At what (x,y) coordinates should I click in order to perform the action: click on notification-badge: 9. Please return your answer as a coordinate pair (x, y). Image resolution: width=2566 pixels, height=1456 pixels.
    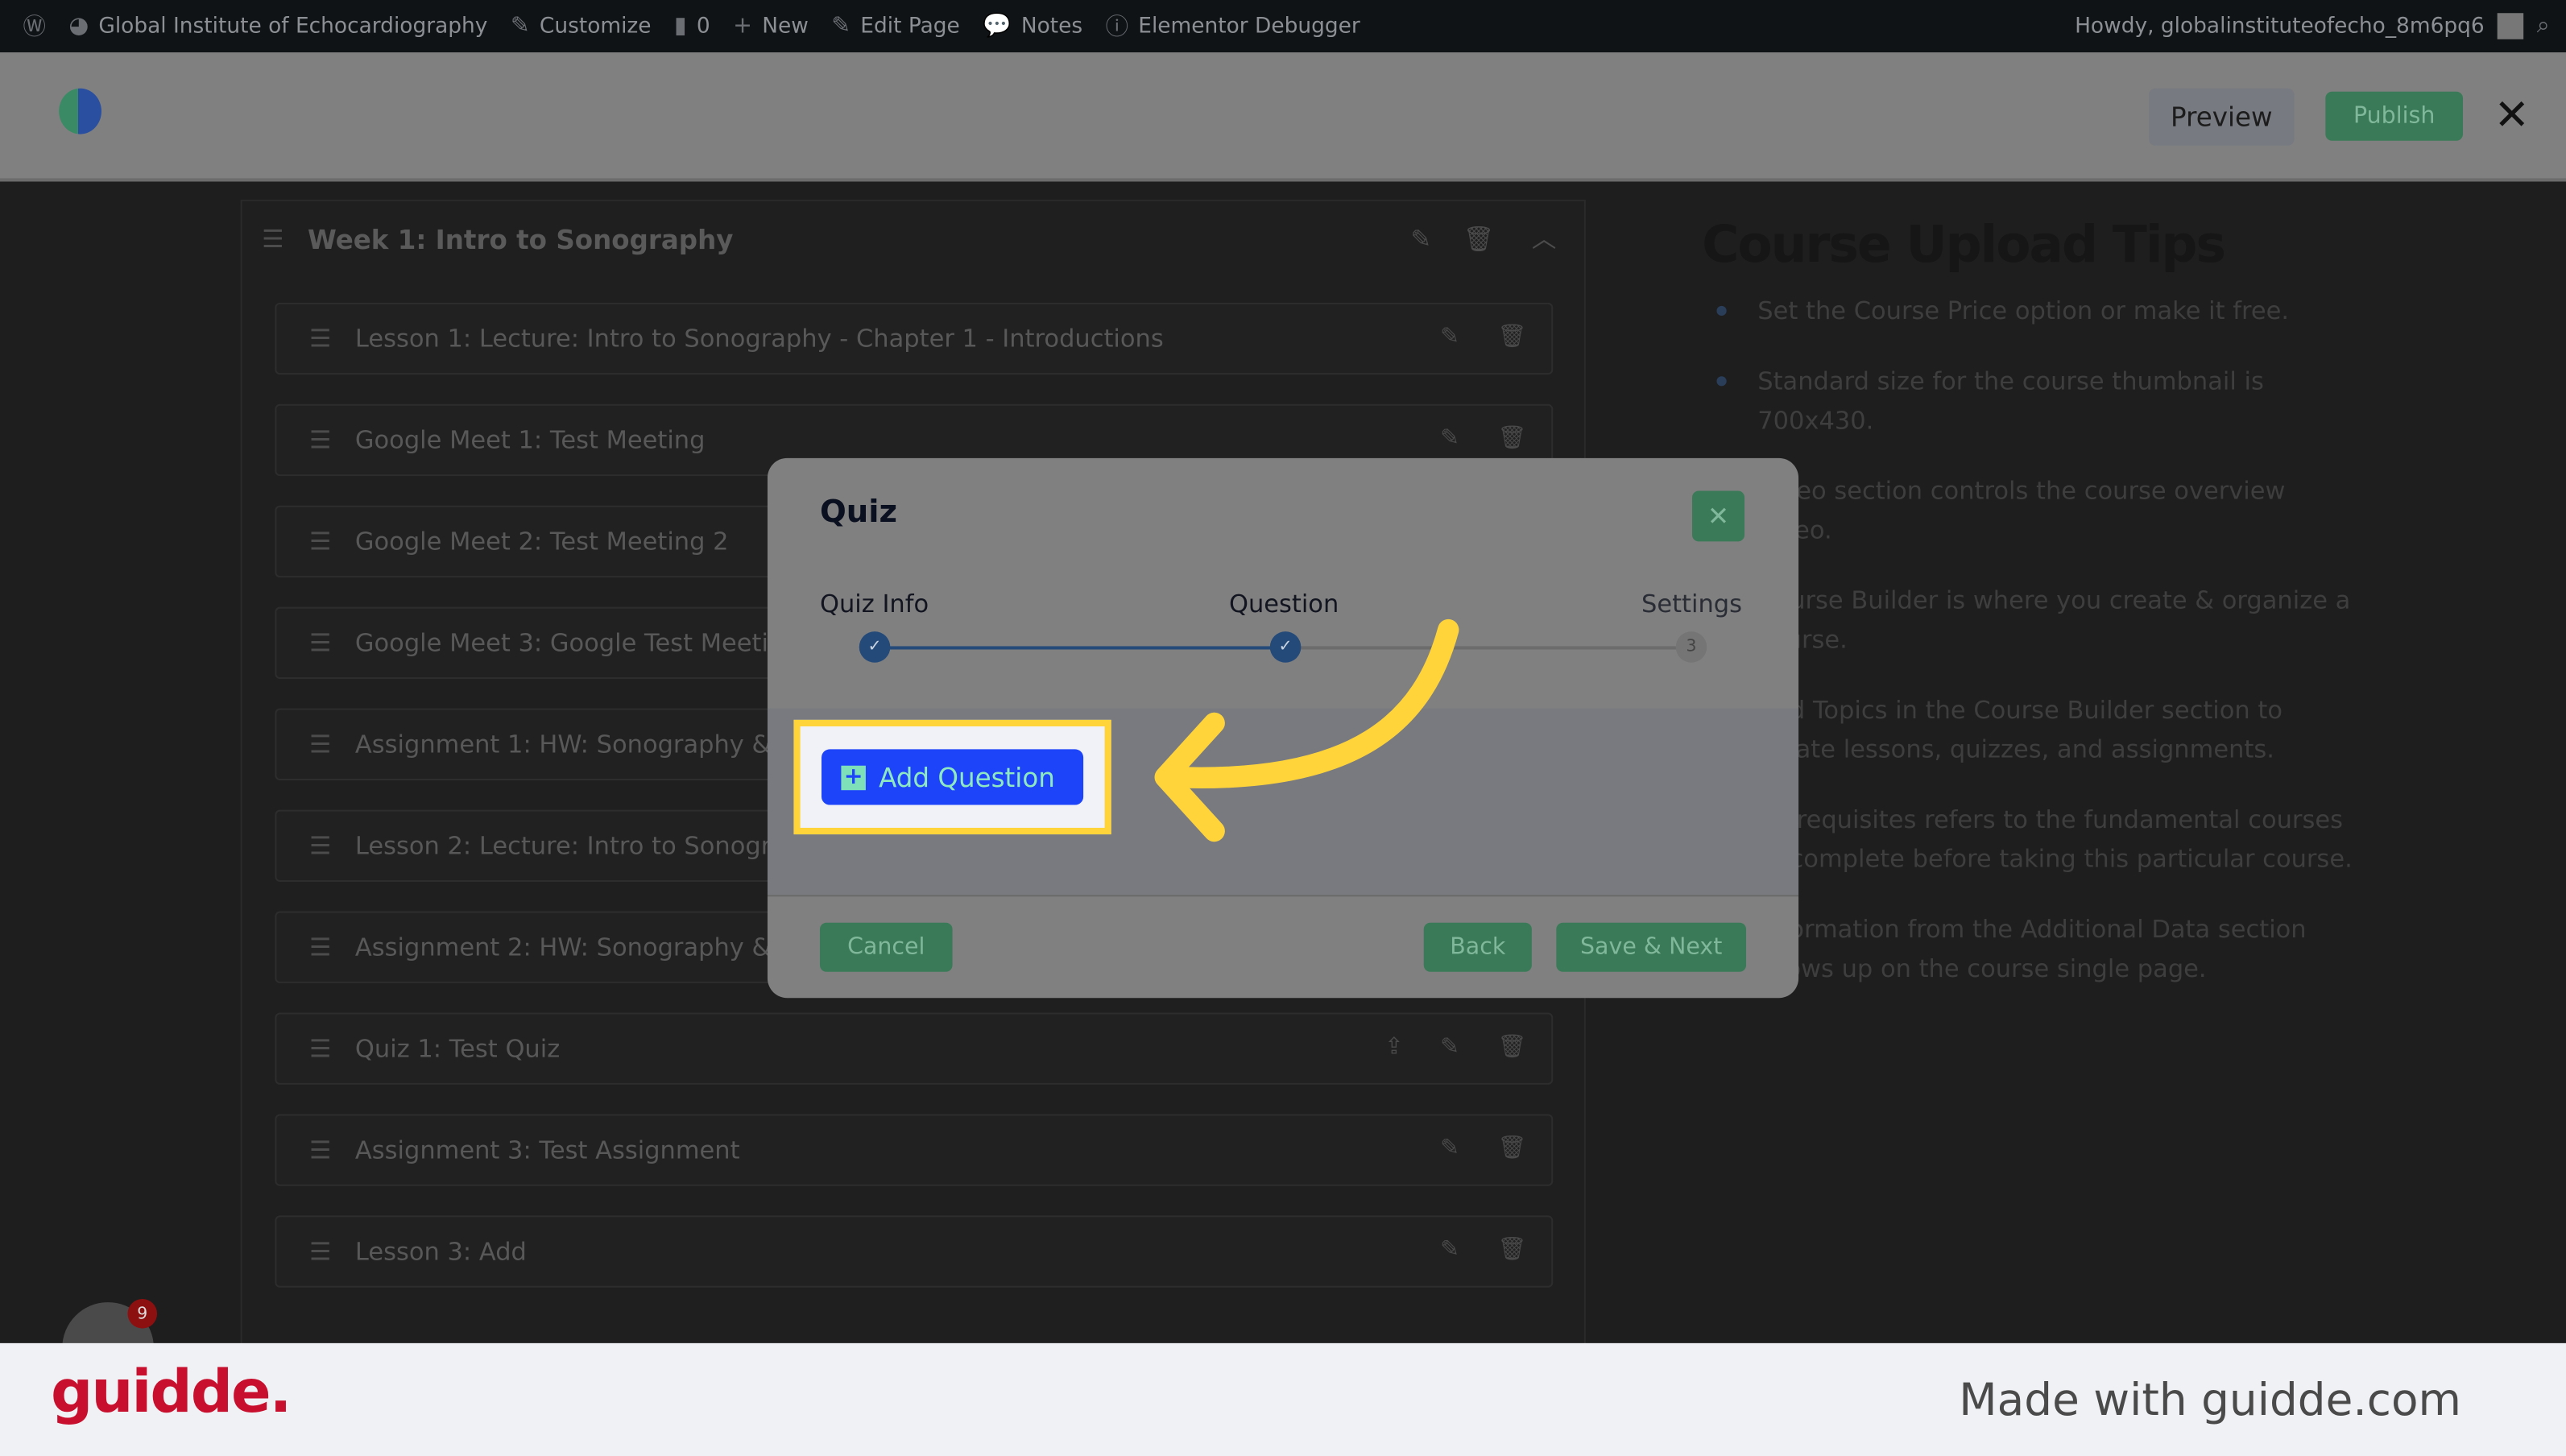
    Looking at the image, I should click on (142, 1314).